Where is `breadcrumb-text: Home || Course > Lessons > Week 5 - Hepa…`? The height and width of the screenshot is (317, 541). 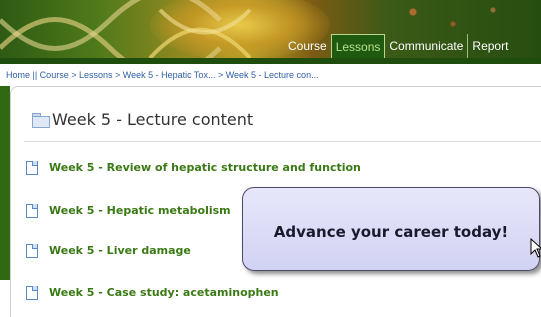 breadcrumb-text: Home || Course > Lessons > Week 5 - Hepa… is located at coordinates (162, 75).